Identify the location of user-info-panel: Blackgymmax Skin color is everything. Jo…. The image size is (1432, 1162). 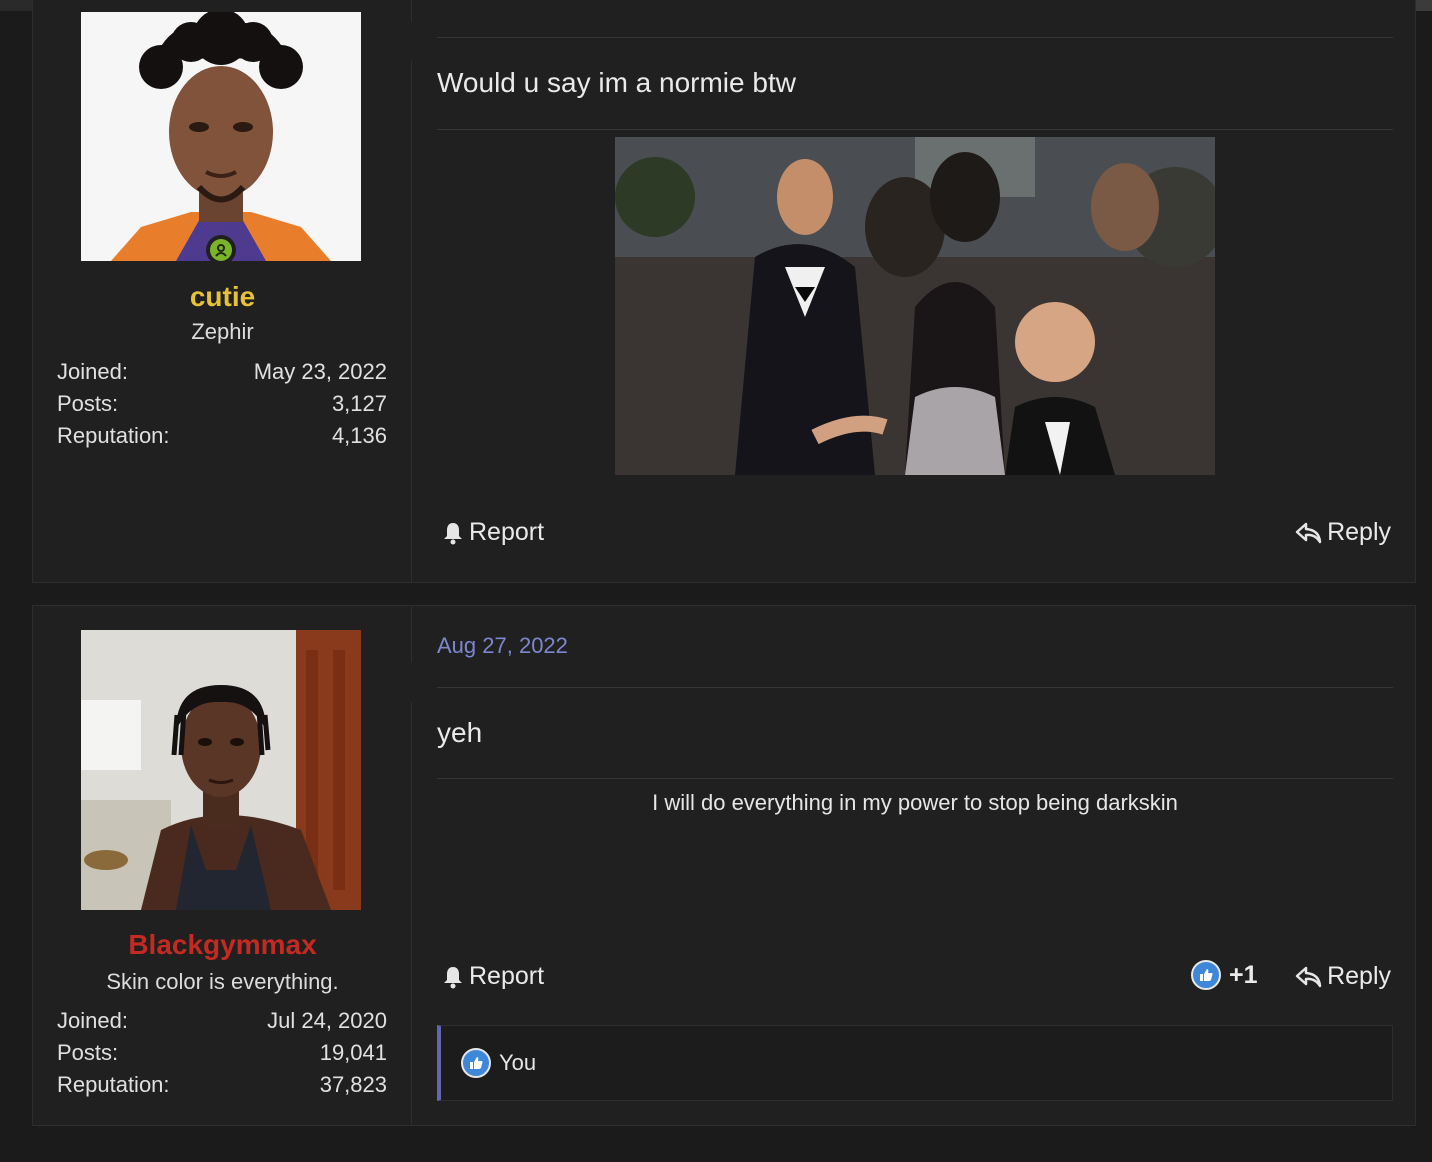
(232, 865).